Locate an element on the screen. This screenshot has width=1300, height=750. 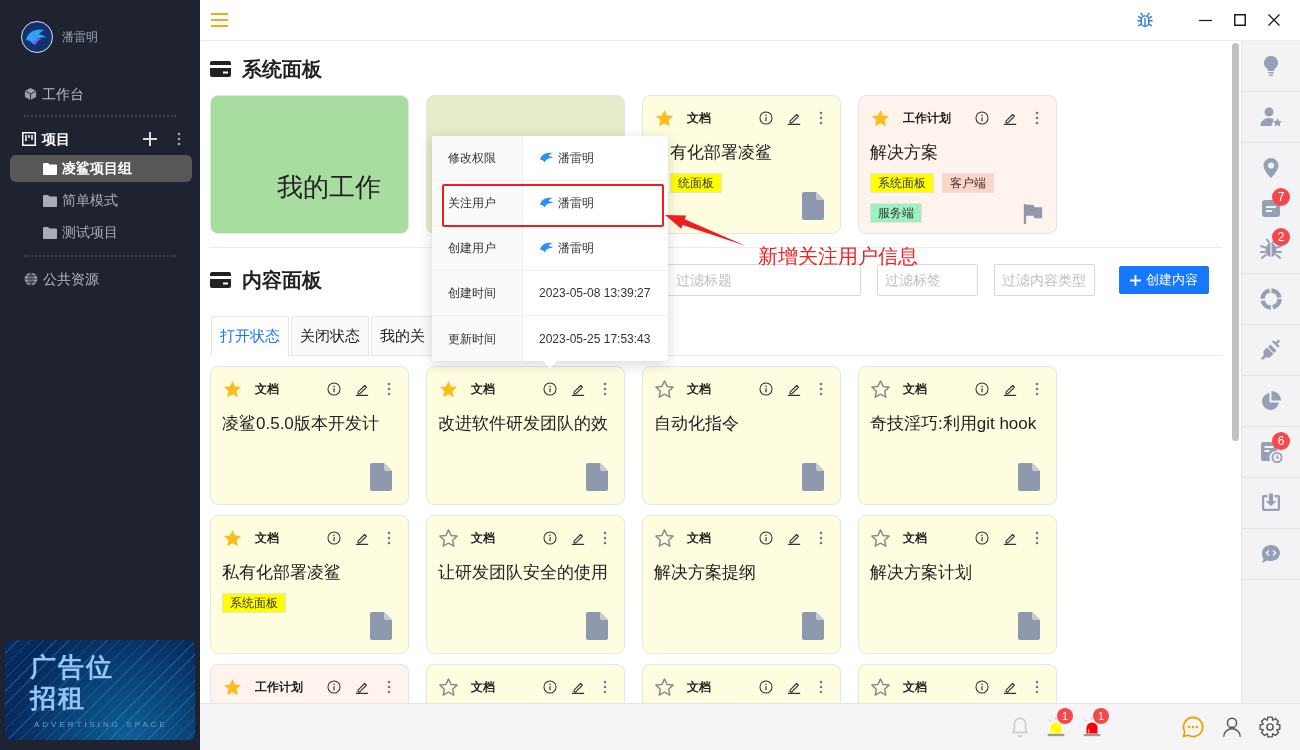
add-icon is located at coordinates (150, 139).